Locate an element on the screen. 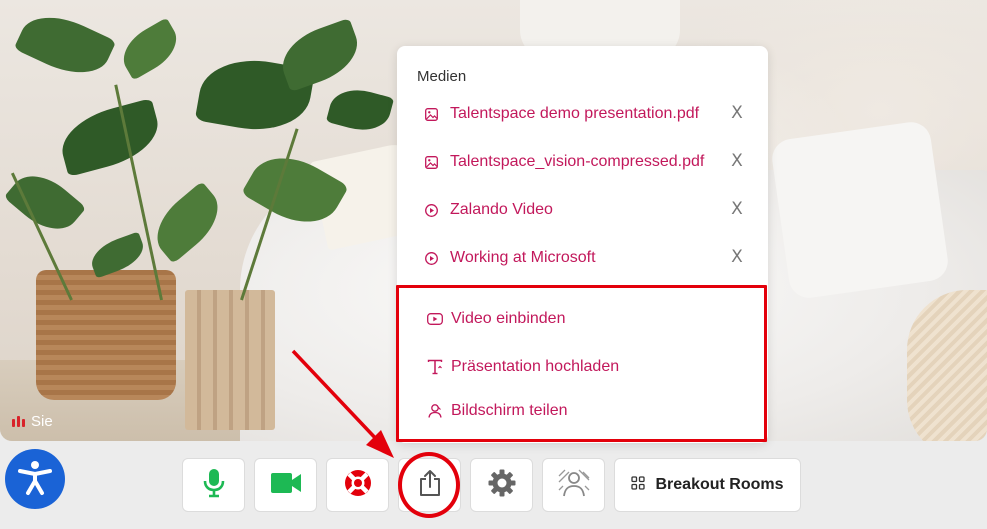 The height and width of the screenshot is (529, 987). background-blur-icon is located at coordinates (574, 485).